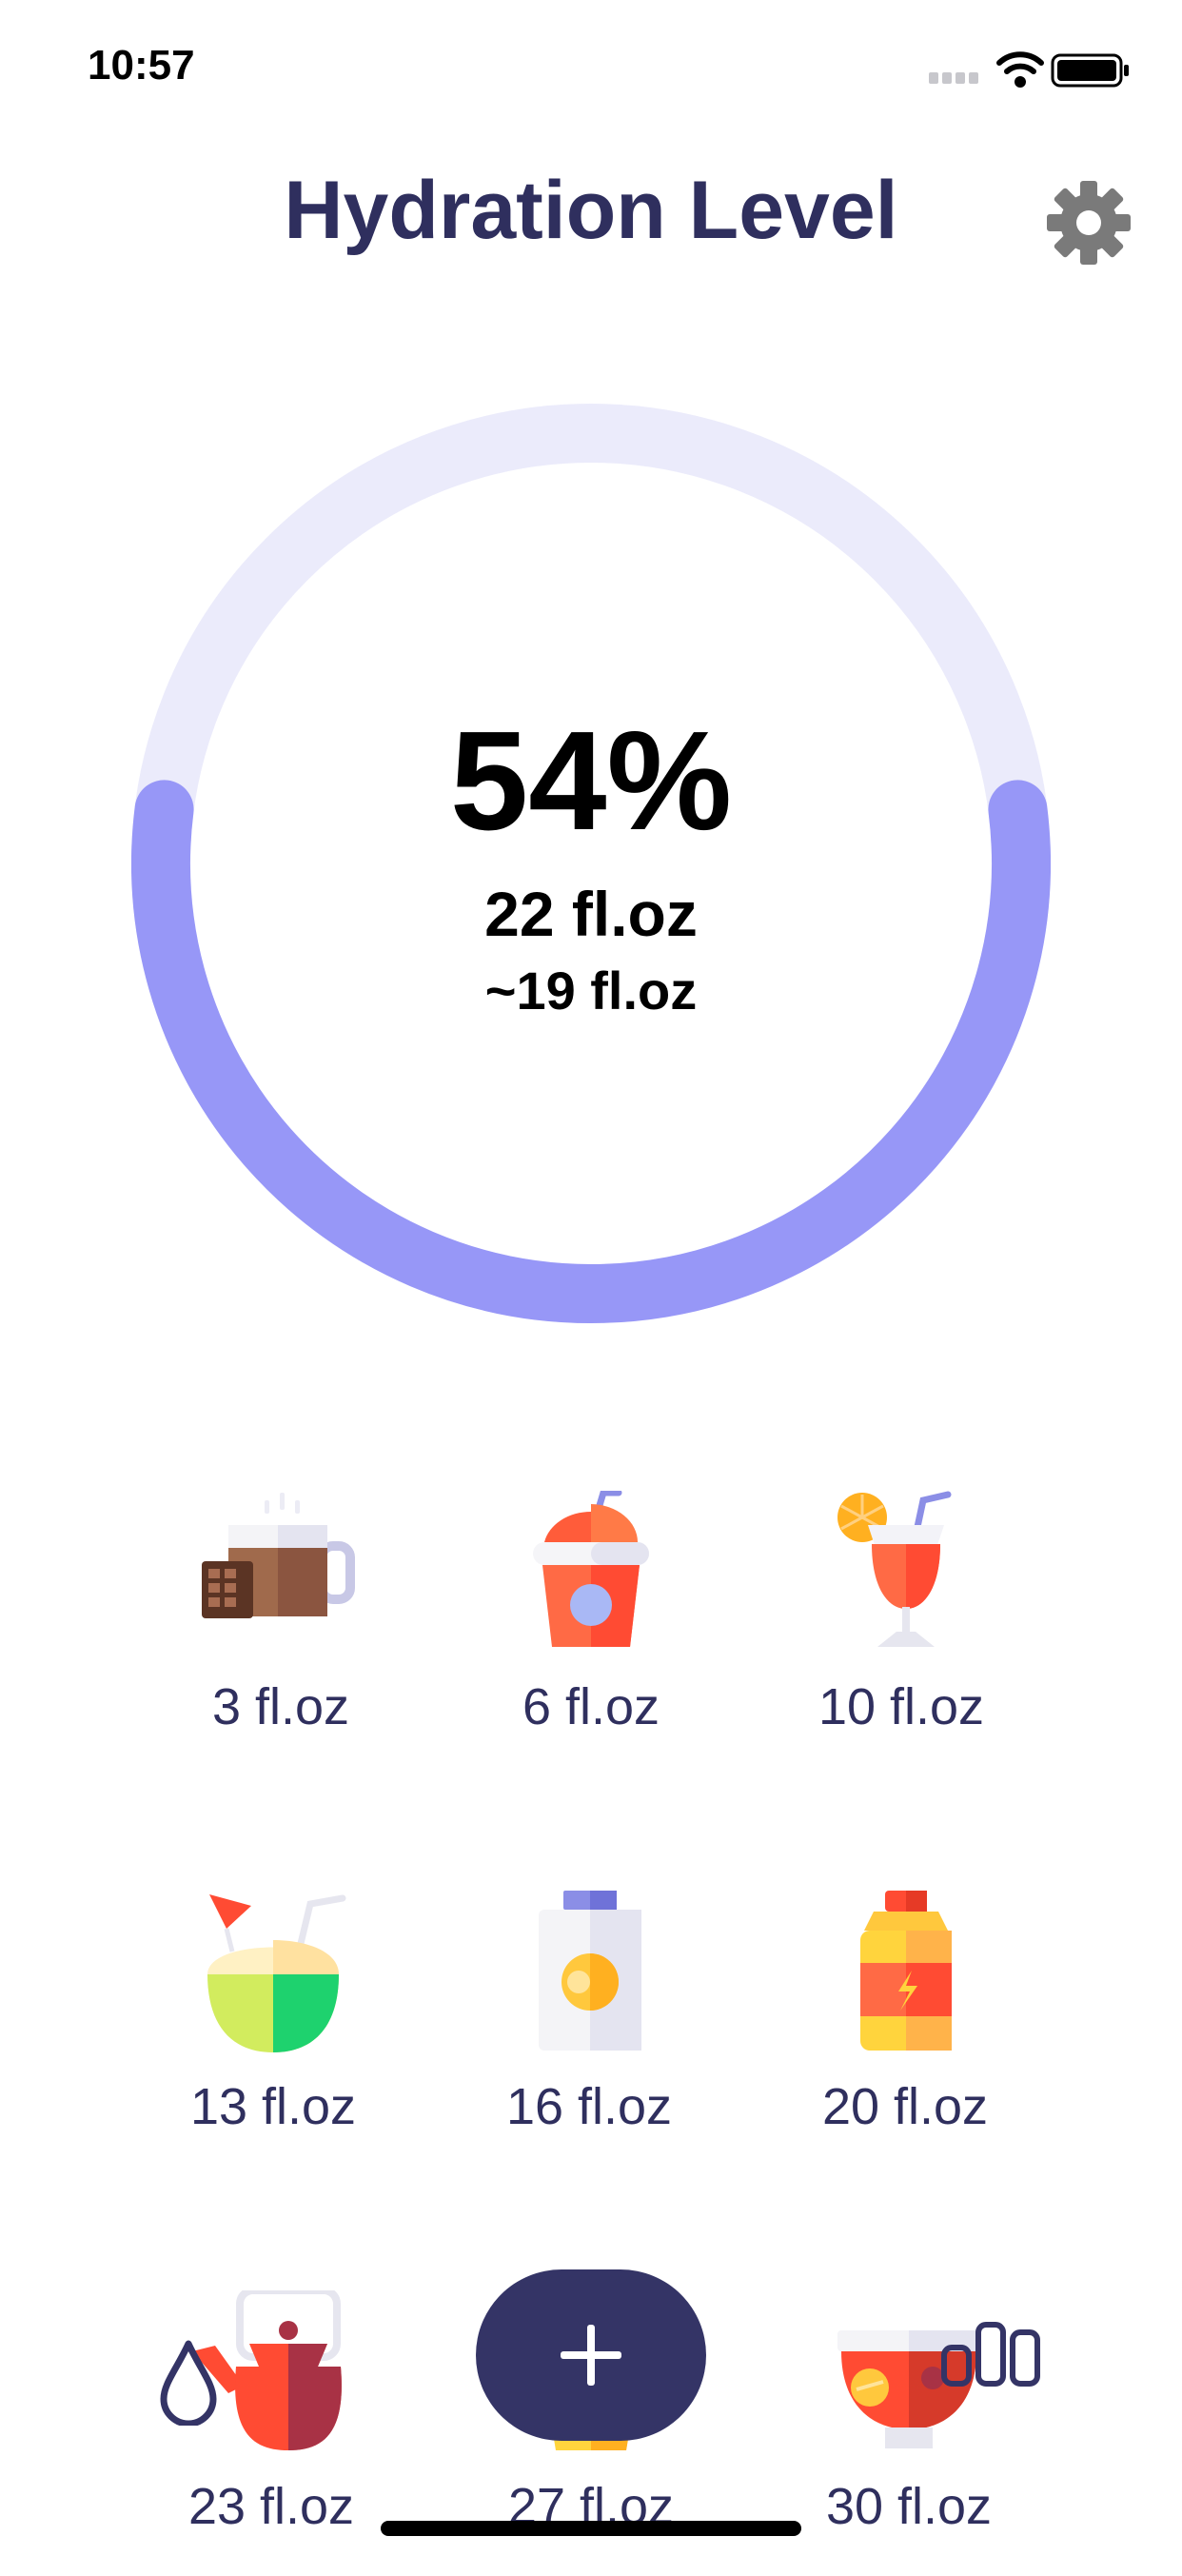  Describe the element at coordinates (901, 1706) in the screenshot. I see `drink-amount-label: 10 fl.oz` at that location.